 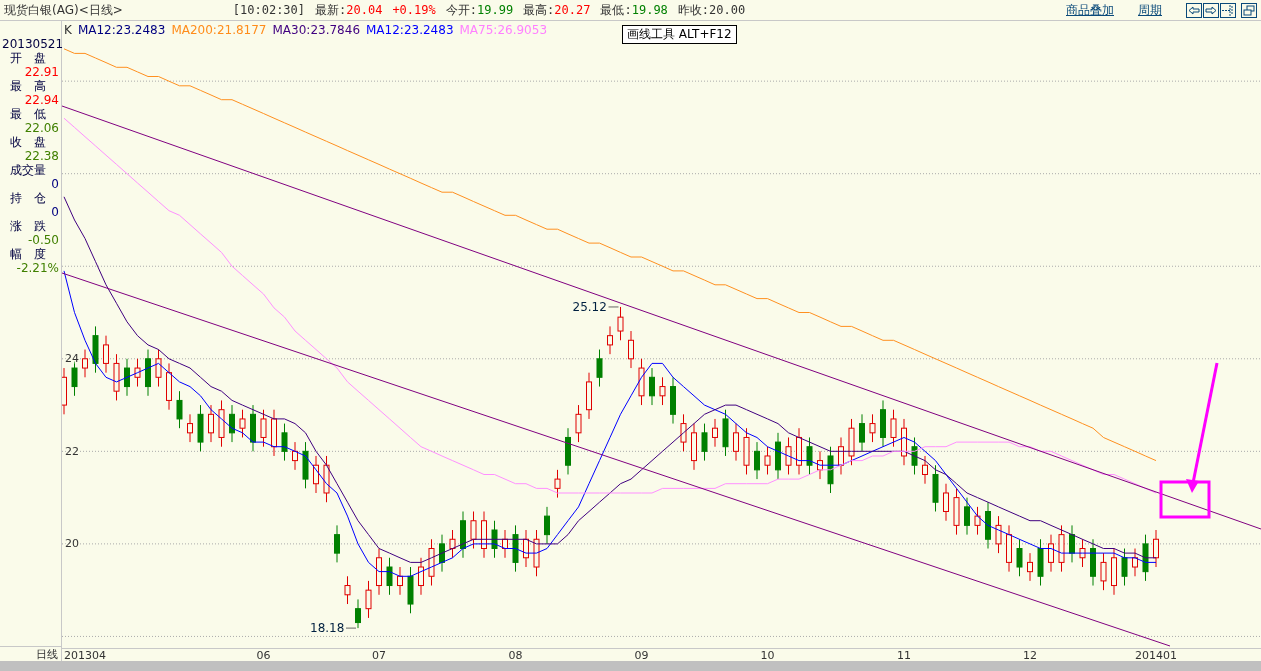 I want to click on info-label: 最 低, so click(x=28, y=114).